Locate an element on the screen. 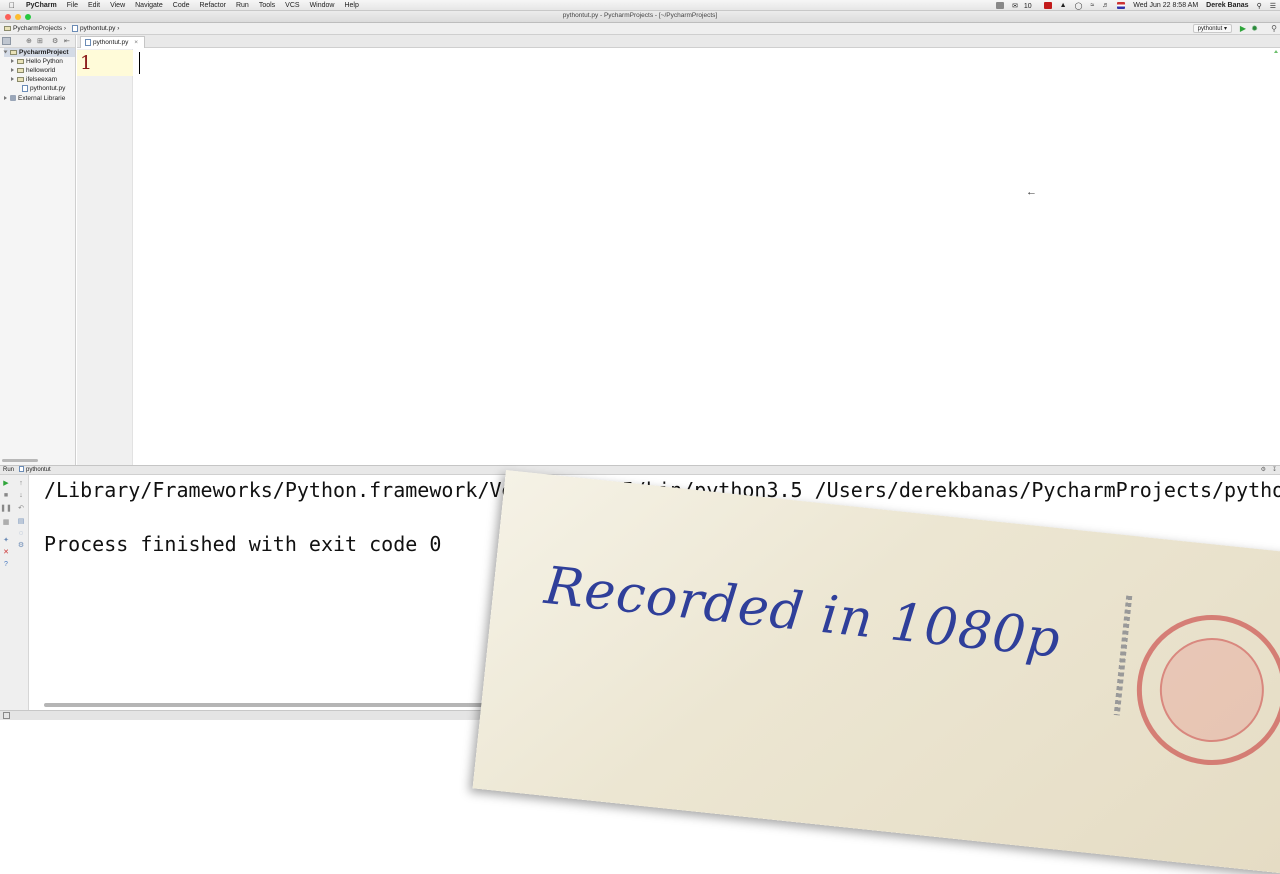 The height and width of the screenshot is (874, 1280). tree-item-ifelseexam: ifelseexam is located at coordinates (34, 79).